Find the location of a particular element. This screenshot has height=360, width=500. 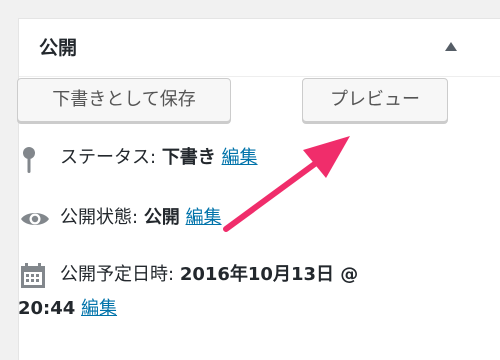

toggle-arrow-icon is located at coordinates (451, 46).